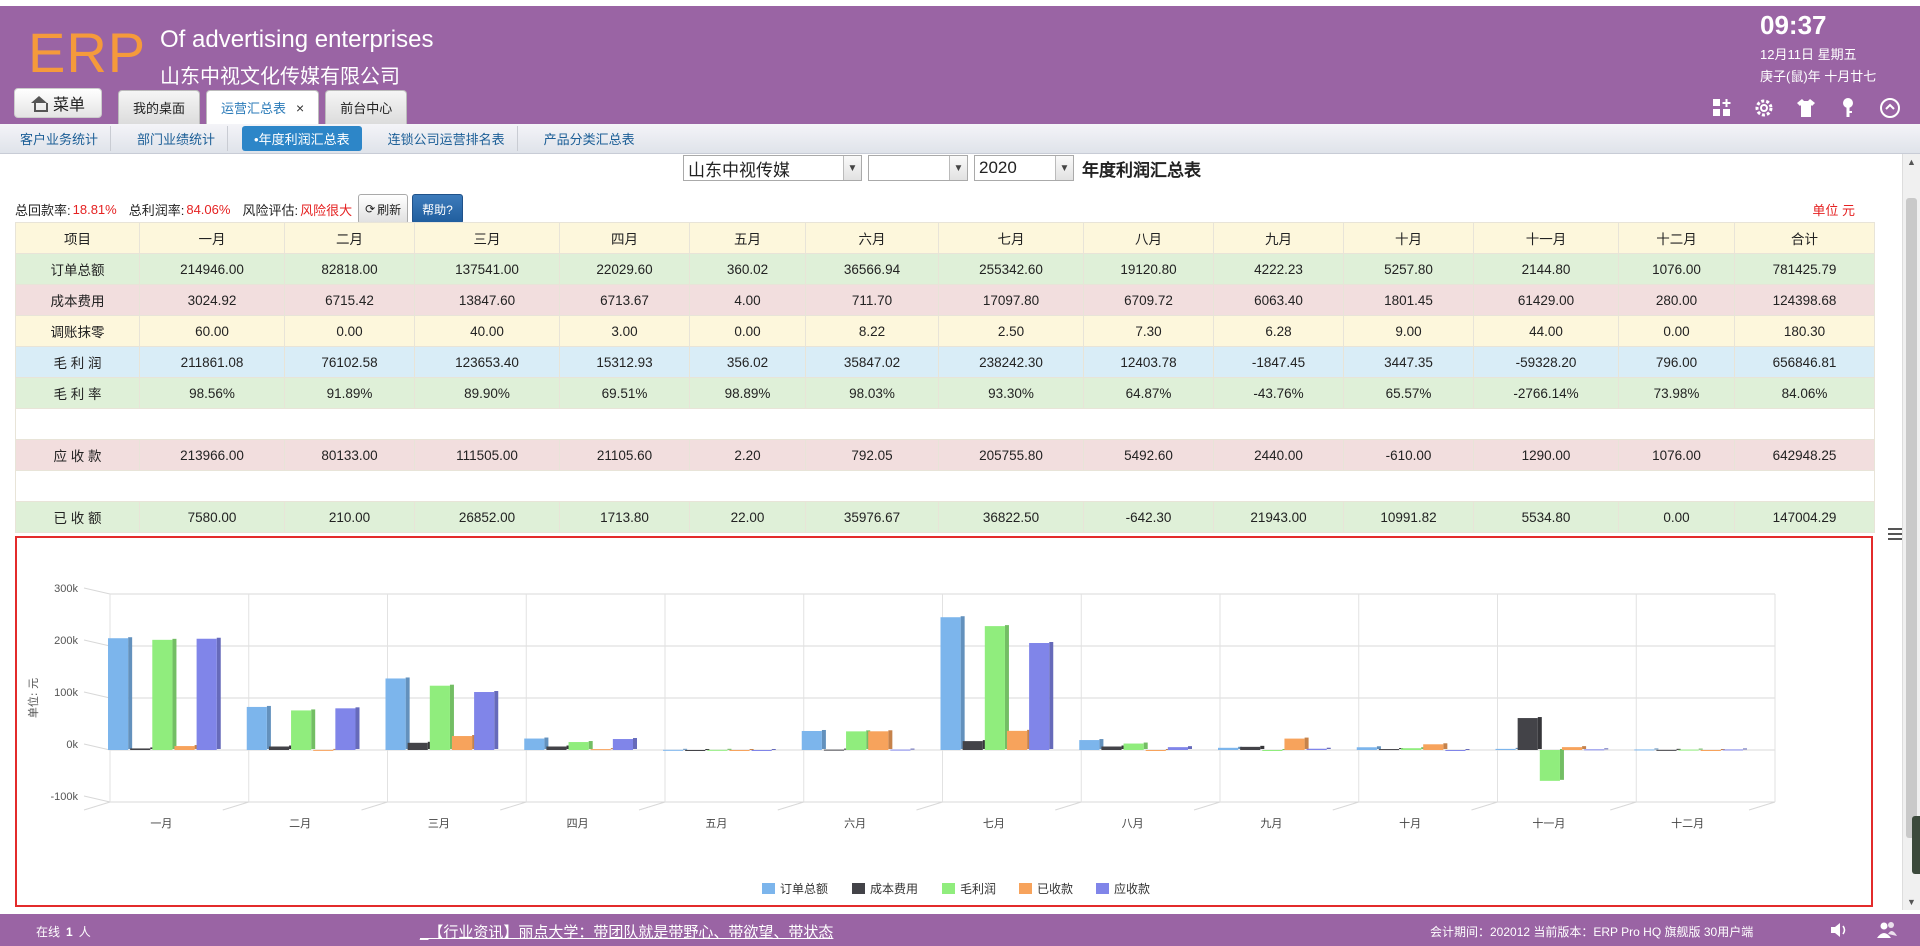 The width and height of the screenshot is (1920, 946). What do you see at coordinates (1839, 931) in the screenshot?
I see `speaker-icon` at bounding box center [1839, 931].